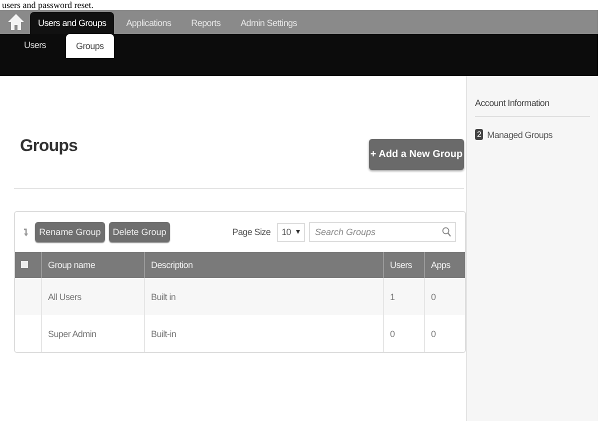 The height and width of the screenshot is (421, 601). Describe the element at coordinates (264, 333) in the screenshot. I see `table-cell: Built-in` at that location.